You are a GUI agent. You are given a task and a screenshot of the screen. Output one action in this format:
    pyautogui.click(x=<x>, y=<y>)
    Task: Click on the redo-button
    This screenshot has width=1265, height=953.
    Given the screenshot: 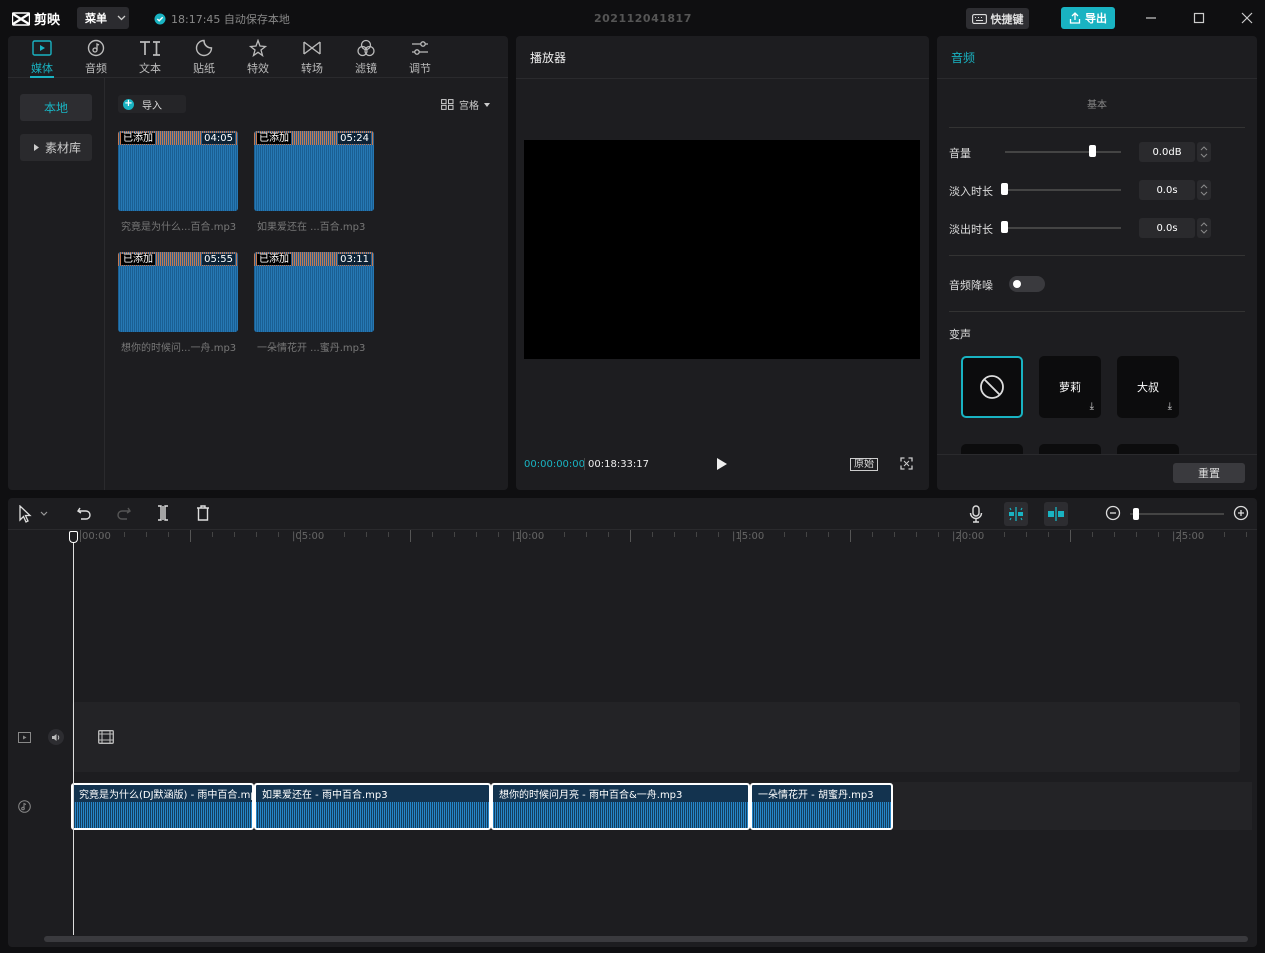 What is the action you would take?
    pyautogui.click(x=124, y=513)
    